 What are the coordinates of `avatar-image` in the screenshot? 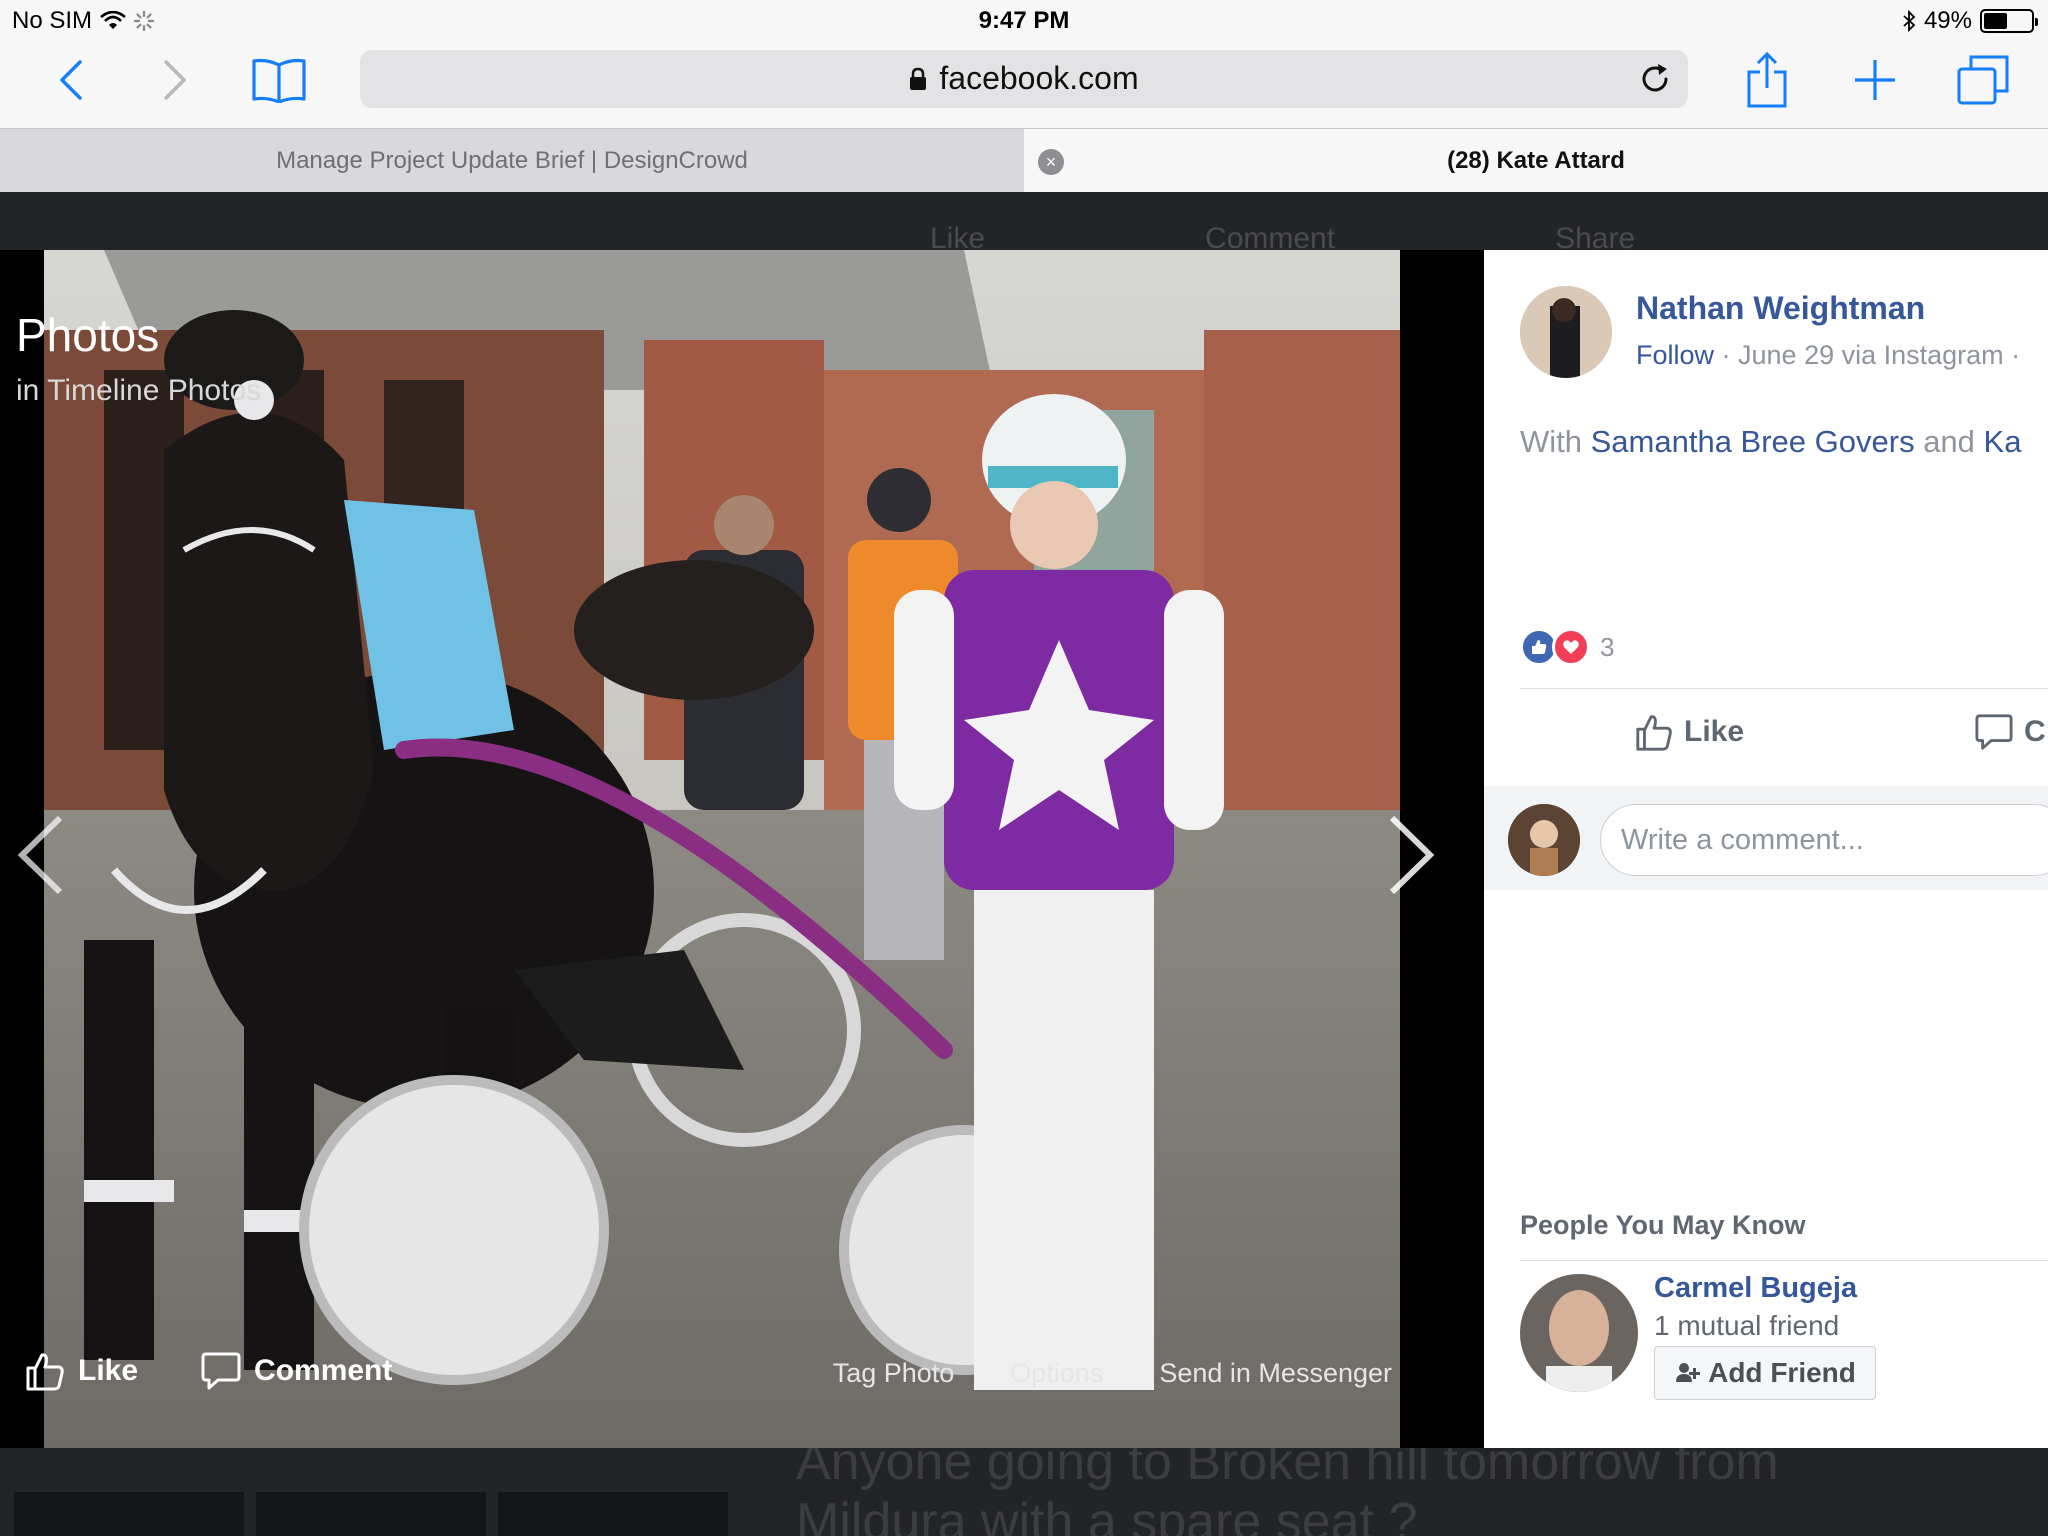 It's located at (1566, 332).